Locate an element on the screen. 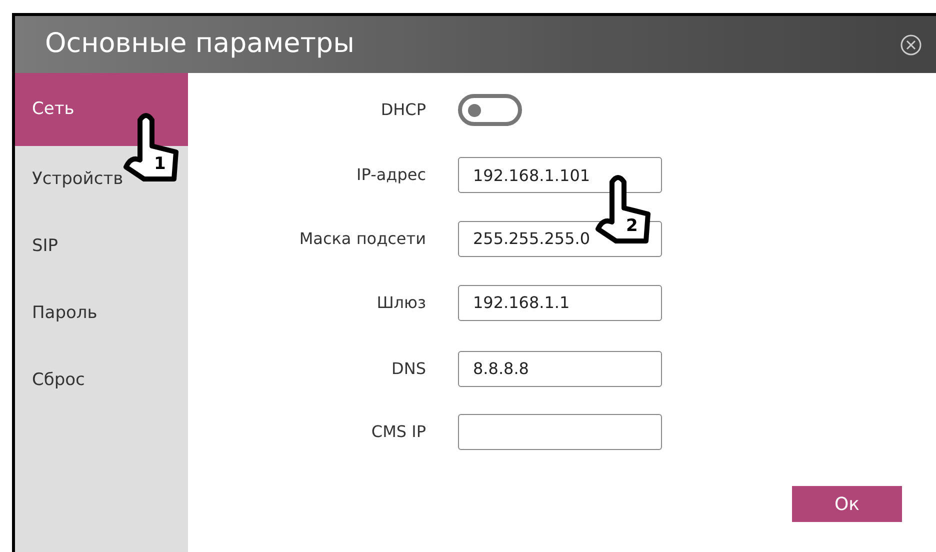  field-label: Маска подсети is located at coordinates (362, 239).